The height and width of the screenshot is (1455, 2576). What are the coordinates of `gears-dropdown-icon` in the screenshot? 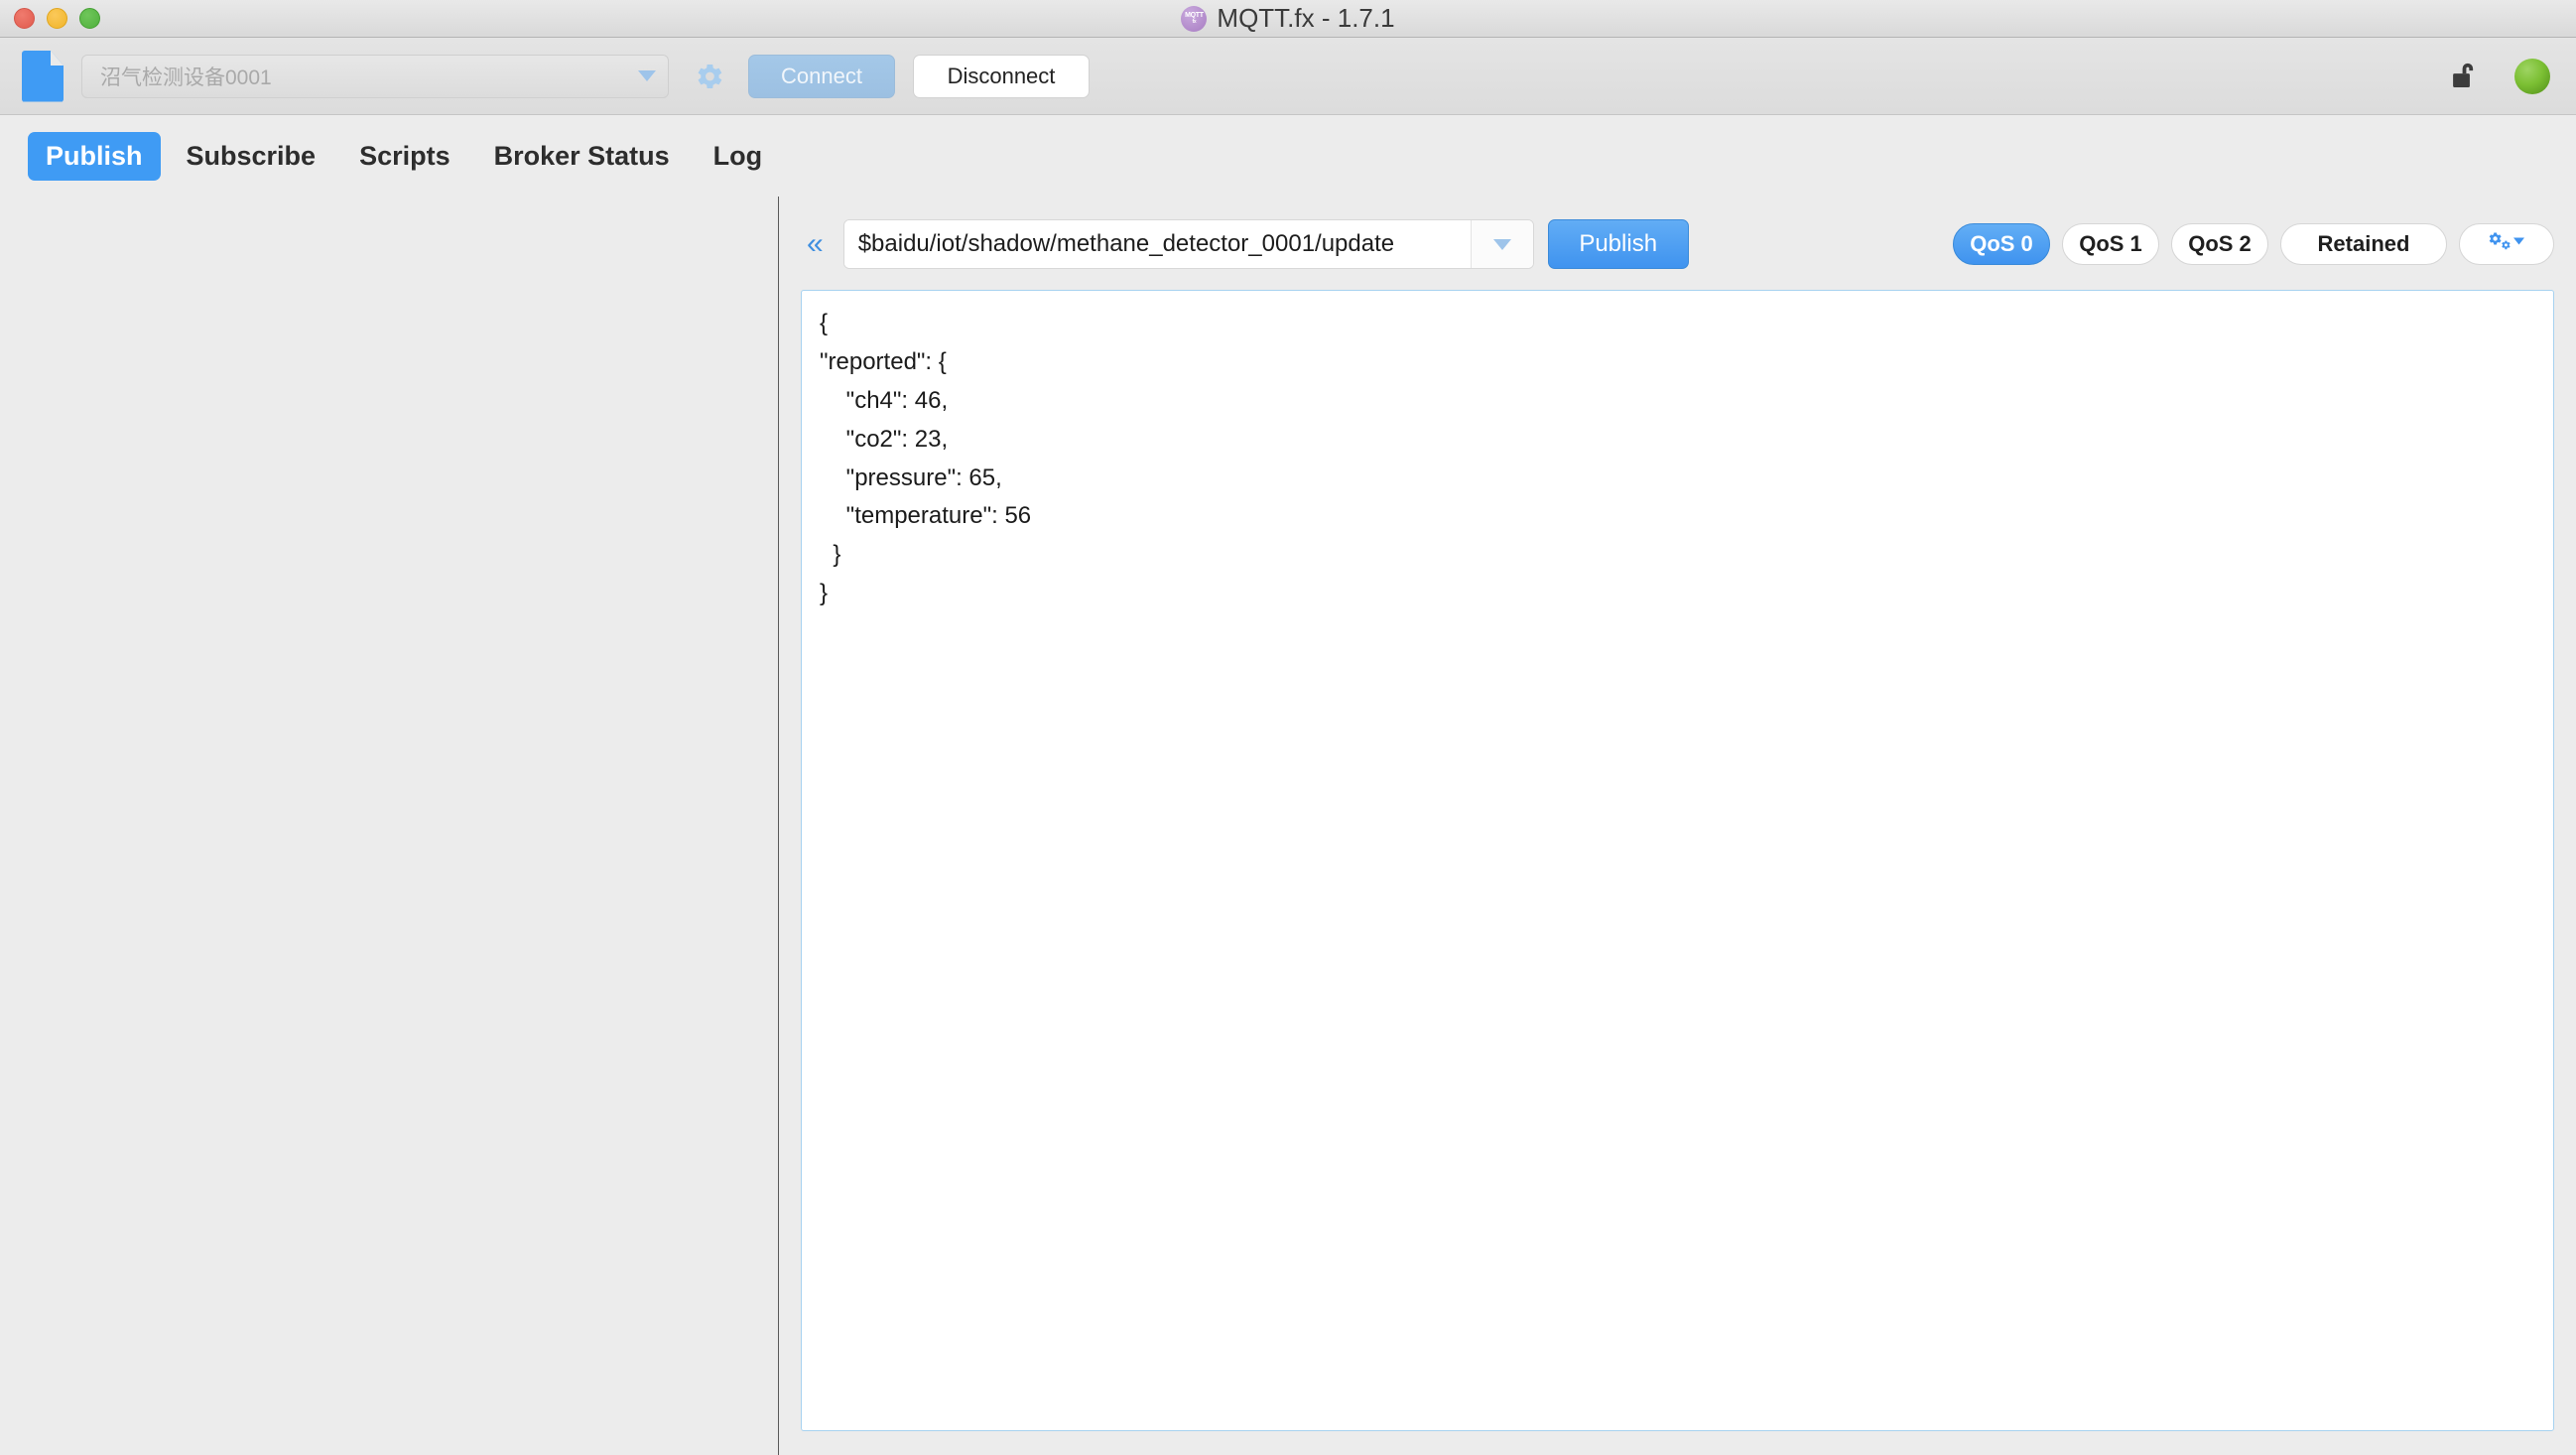 It's located at (2506, 244).